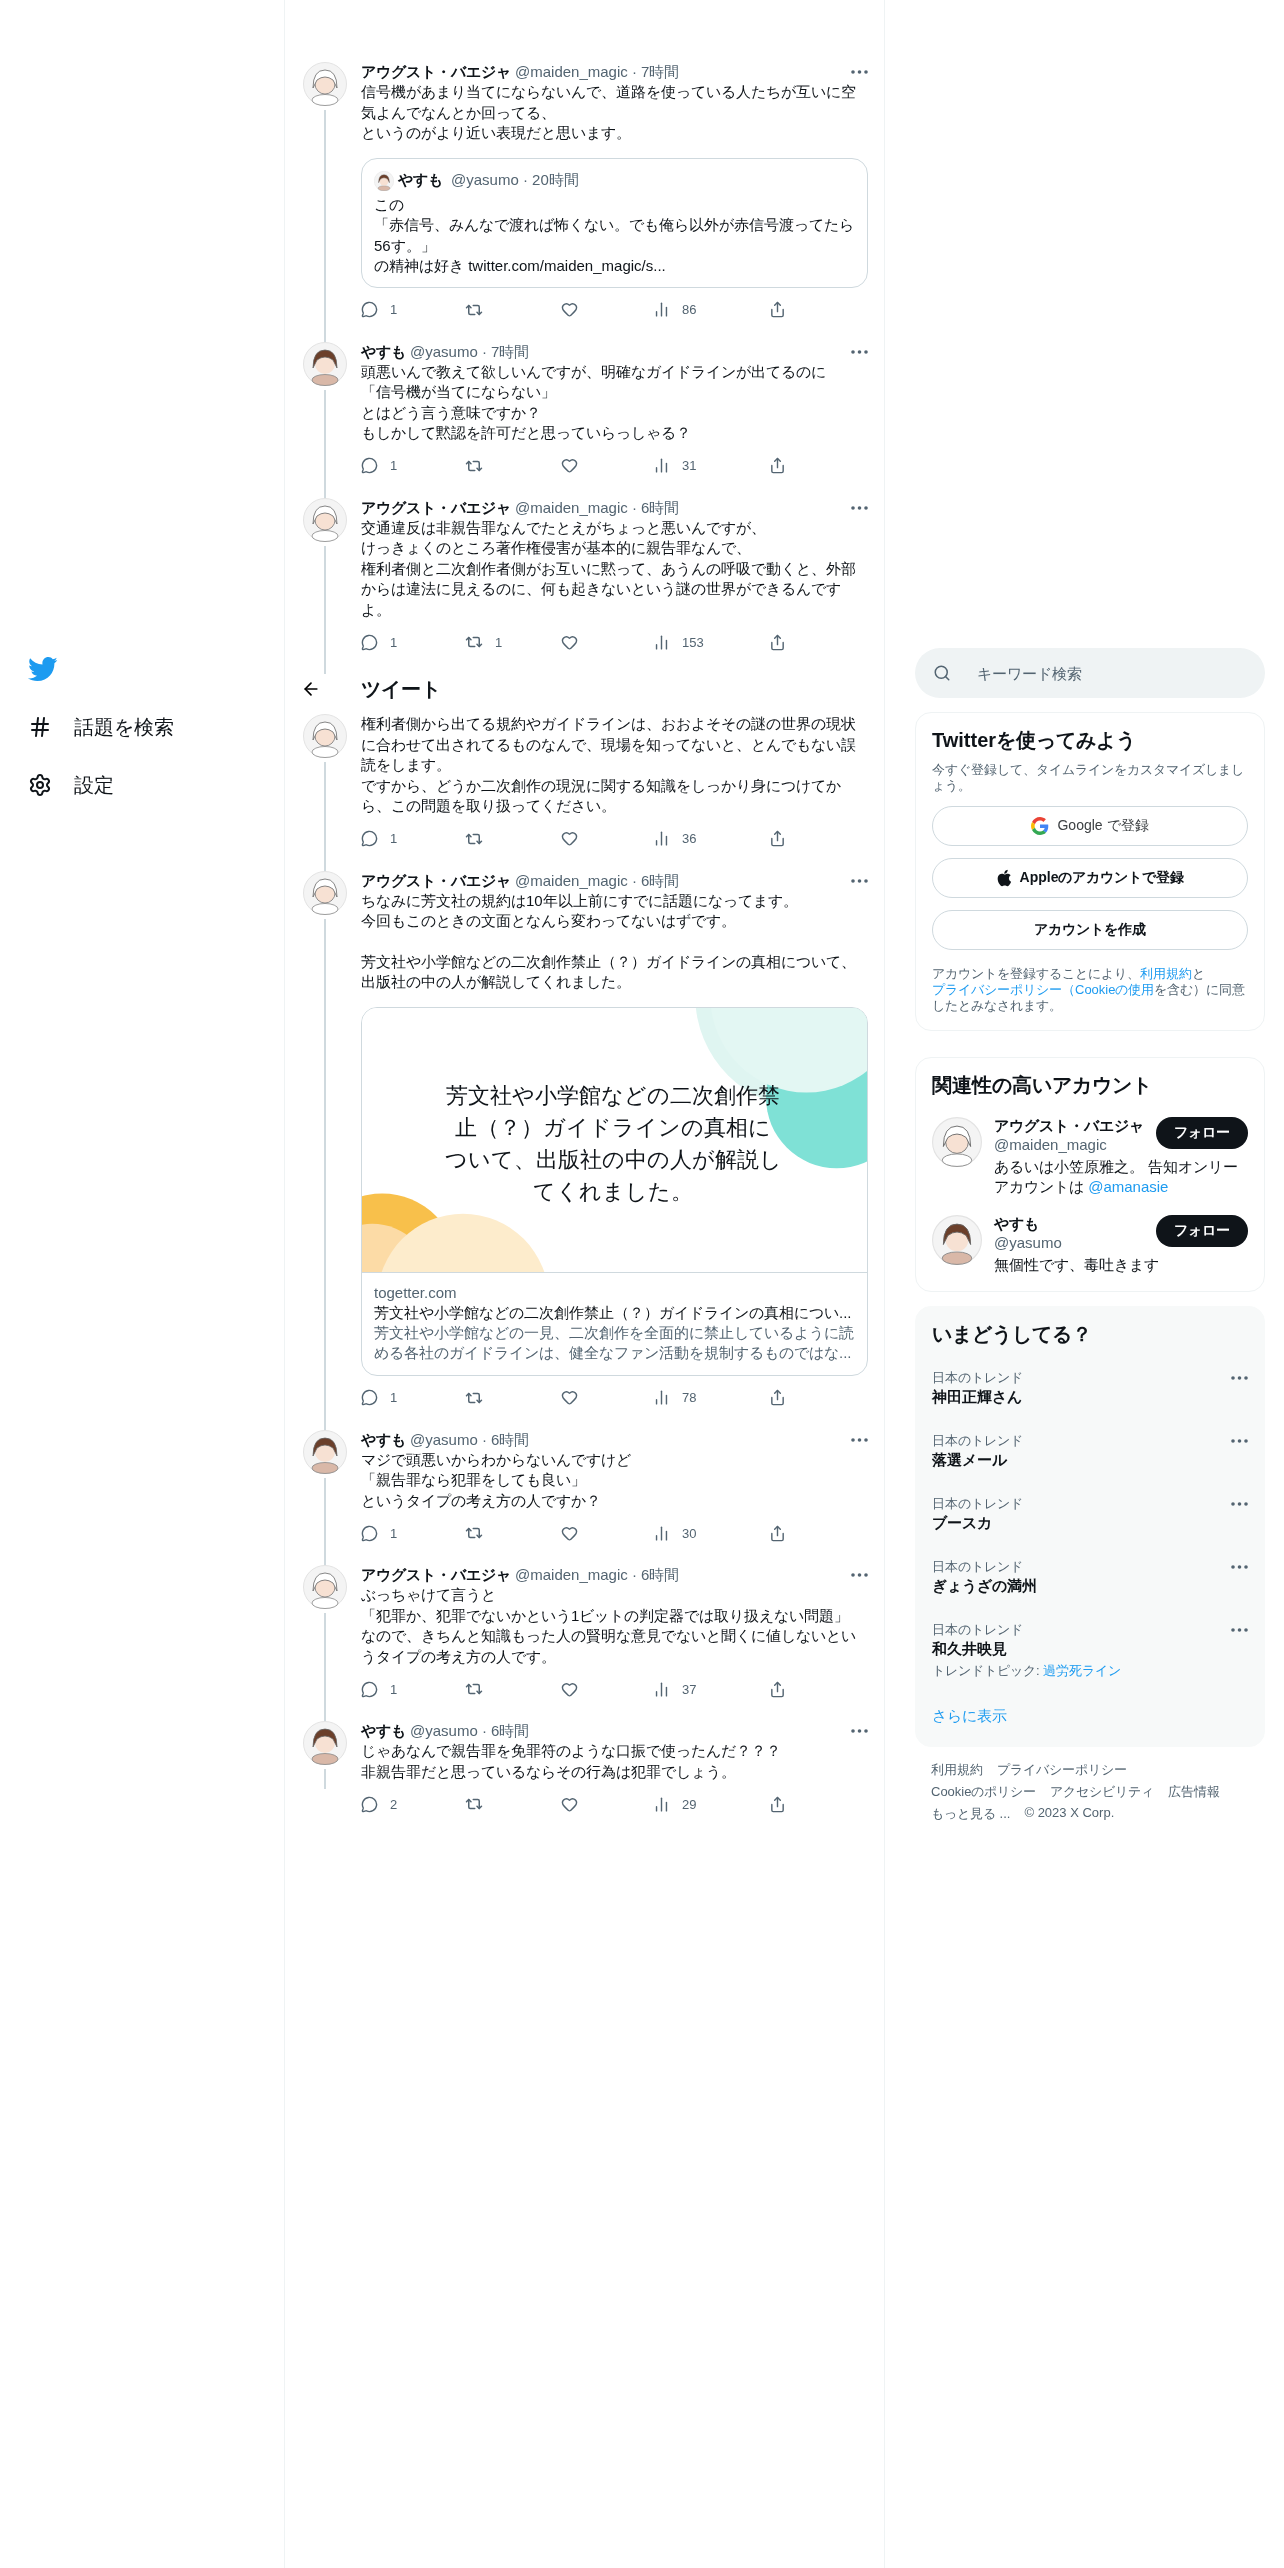 The width and height of the screenshot is (1284, 2568). I want to click on account-name: アウグスト・バエジャ, so click(1069, 1126).